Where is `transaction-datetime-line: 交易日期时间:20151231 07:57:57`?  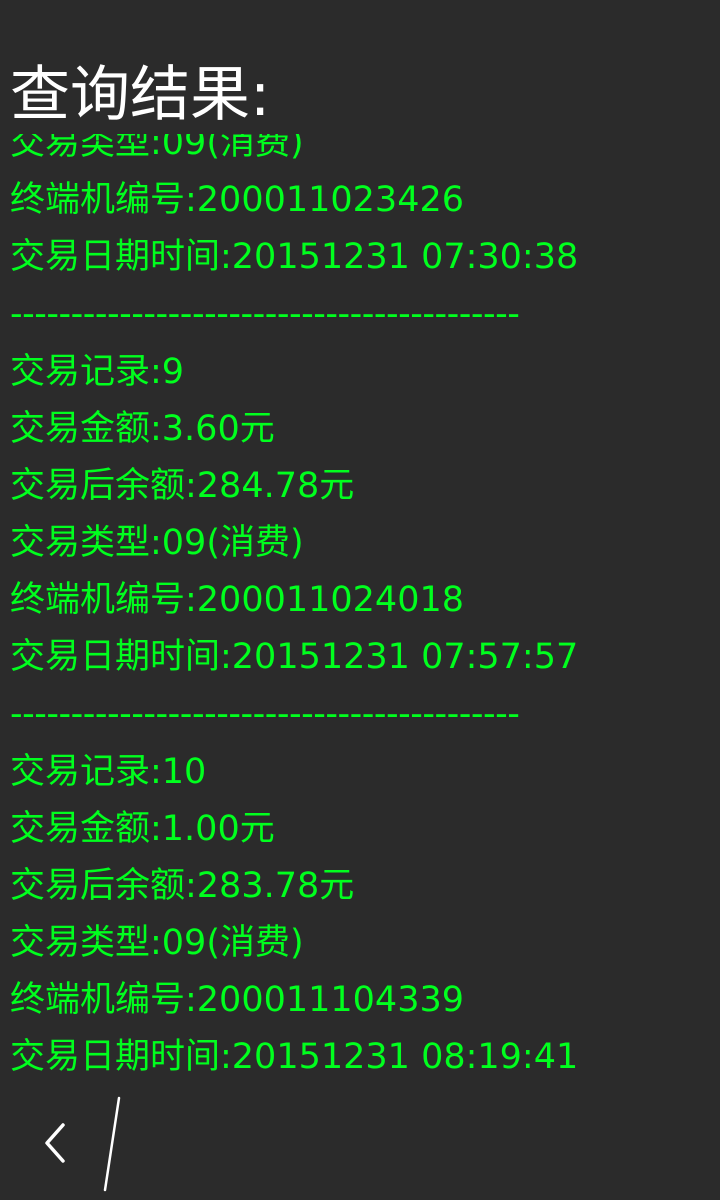
transaction-datetime-line: 交易日期时间:20151231 07:57:57 is located at coordinates (294, 657).